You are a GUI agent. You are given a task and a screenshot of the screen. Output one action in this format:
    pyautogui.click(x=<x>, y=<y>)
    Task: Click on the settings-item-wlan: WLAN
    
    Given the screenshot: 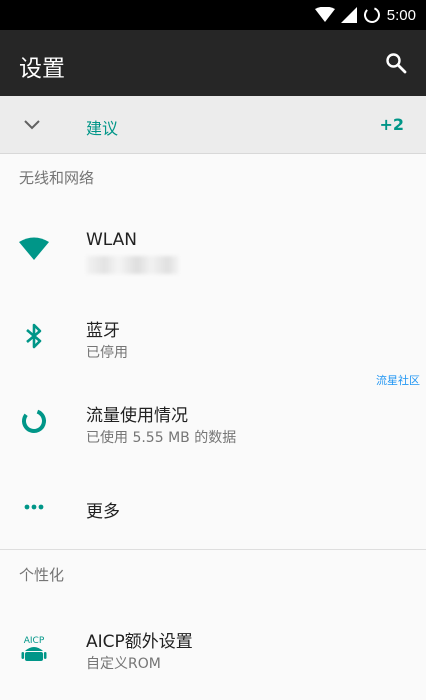 What is the action you would take?
    pyautogui.click(x=213, y=250)
    